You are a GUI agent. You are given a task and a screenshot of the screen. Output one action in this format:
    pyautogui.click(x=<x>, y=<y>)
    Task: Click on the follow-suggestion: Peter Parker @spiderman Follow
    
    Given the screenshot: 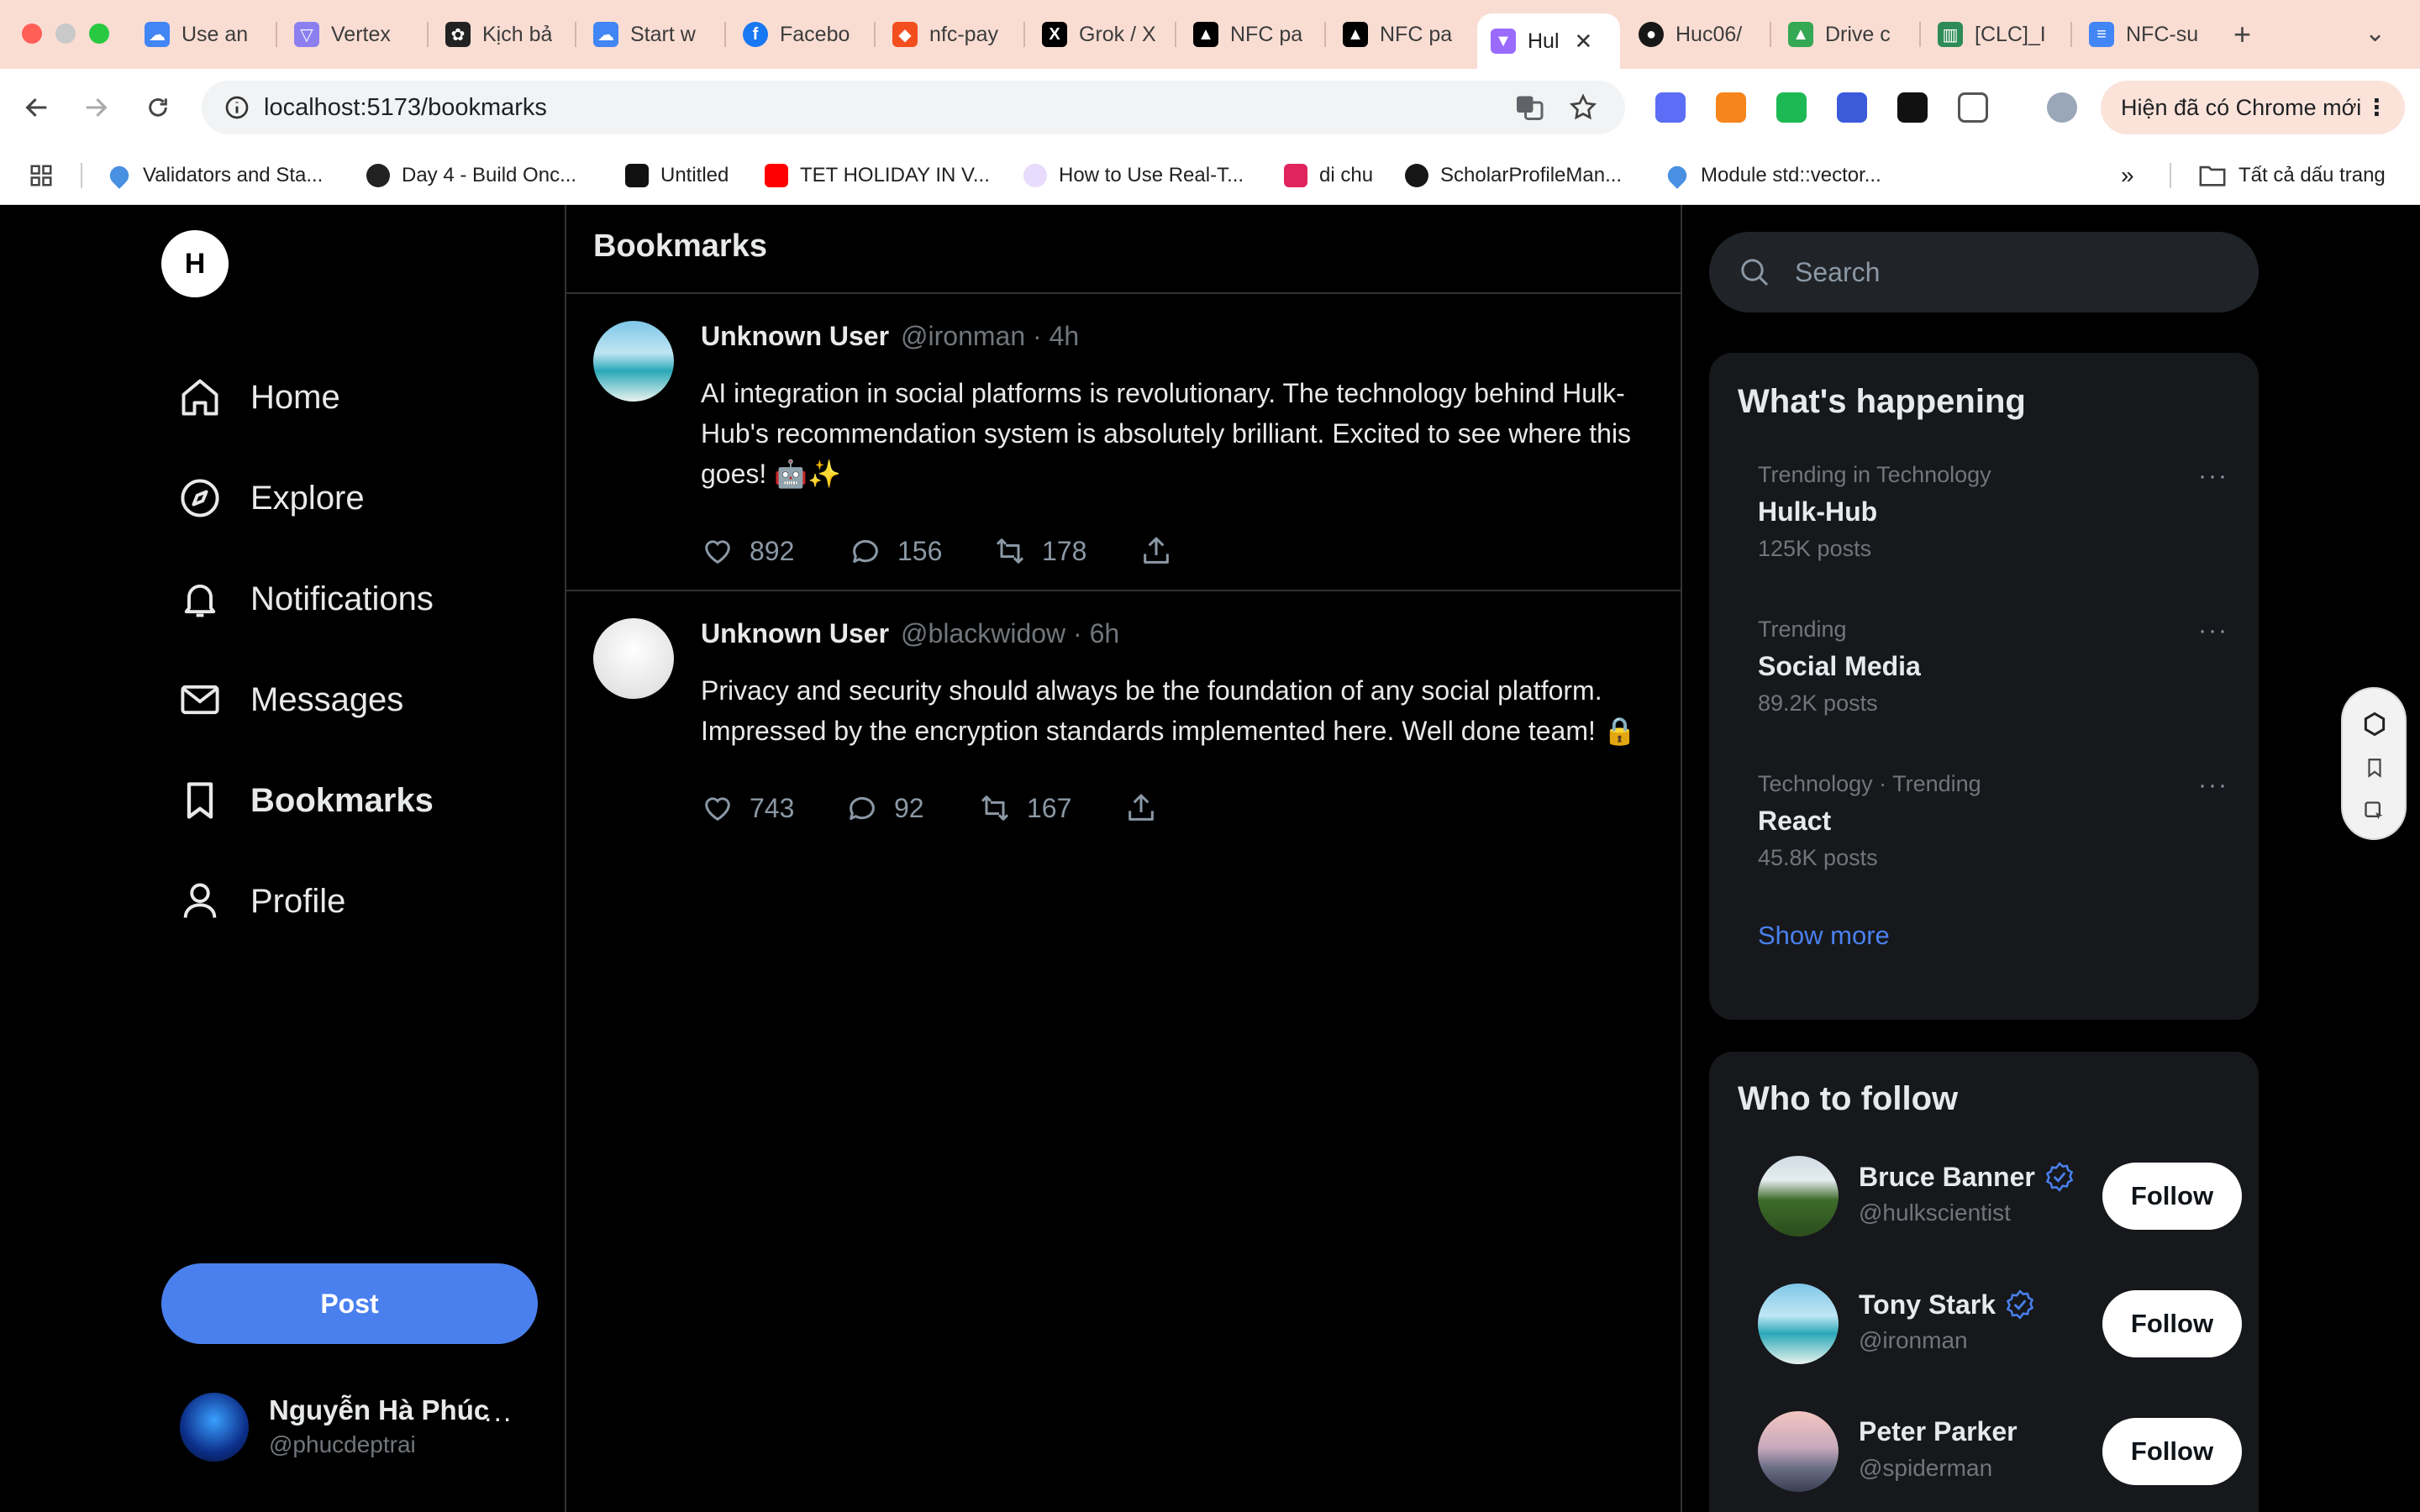 What is the action you would take?
    pyautogui.click(x=2000, y=1452)
    